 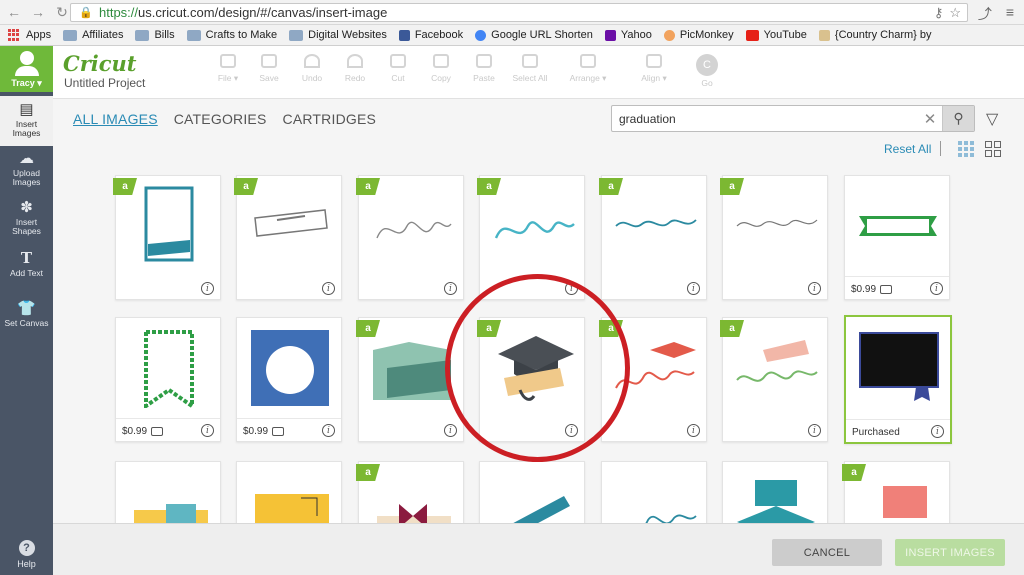 I want to click on clear-icon: ✕, so click(x=930, y=119).